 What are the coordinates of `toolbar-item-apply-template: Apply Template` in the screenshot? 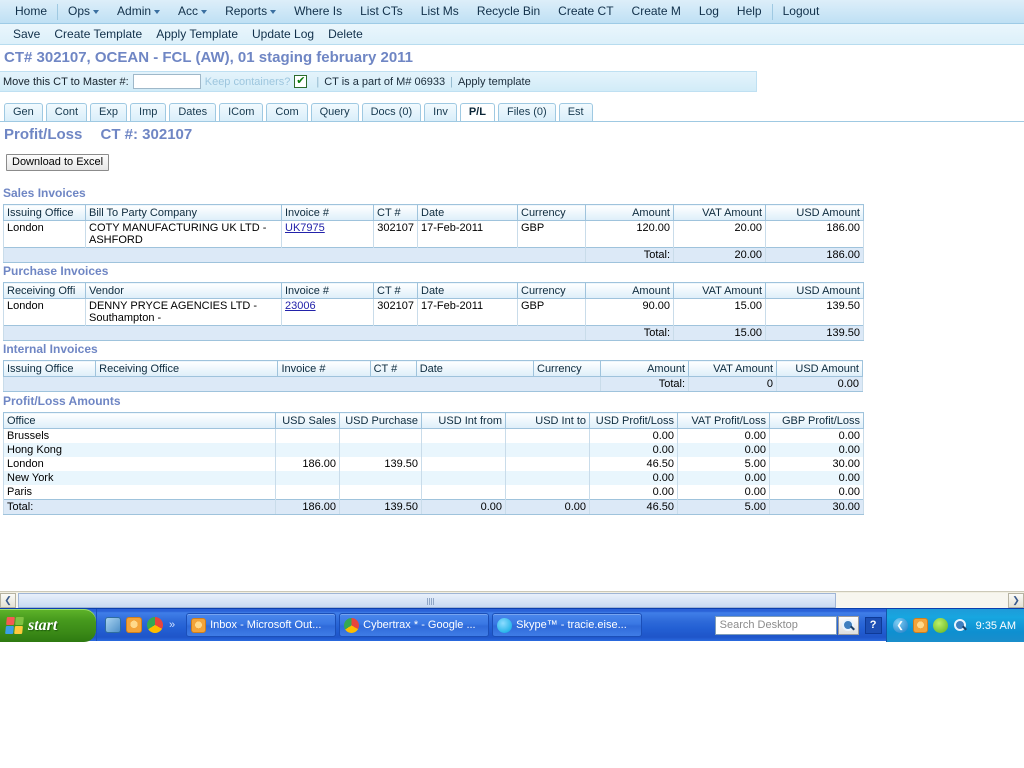 It's located at (197, 34).